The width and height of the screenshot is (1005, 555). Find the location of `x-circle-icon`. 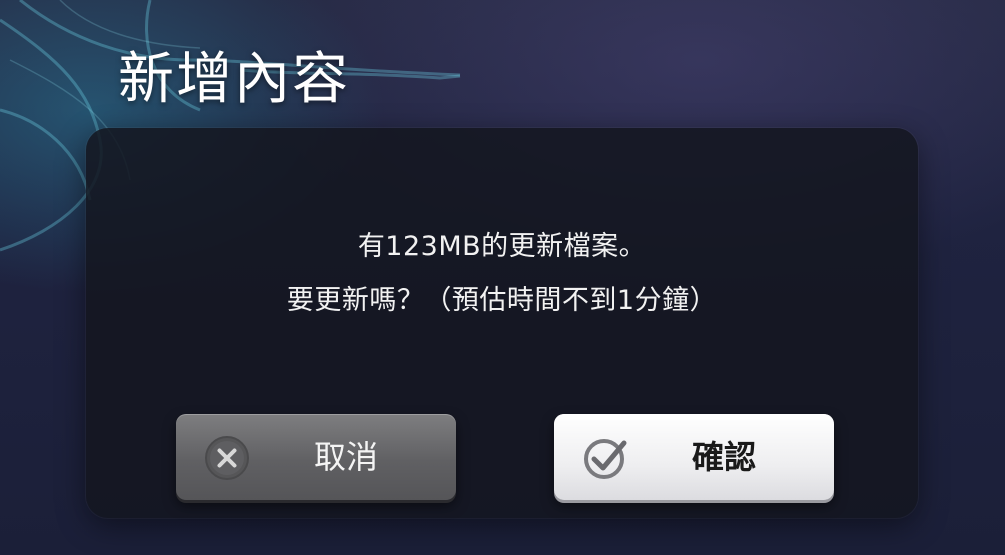

x-circle-icon is located at coordinates (227, 458).